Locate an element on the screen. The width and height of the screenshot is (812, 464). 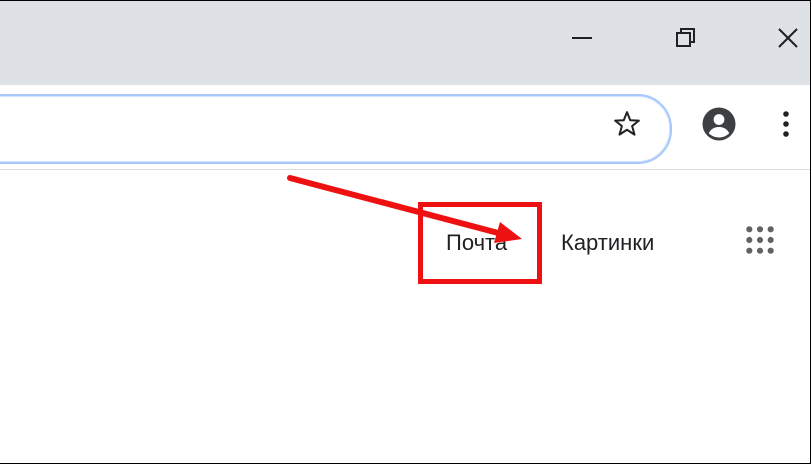
star-icon is located at coordinates (627, 126).